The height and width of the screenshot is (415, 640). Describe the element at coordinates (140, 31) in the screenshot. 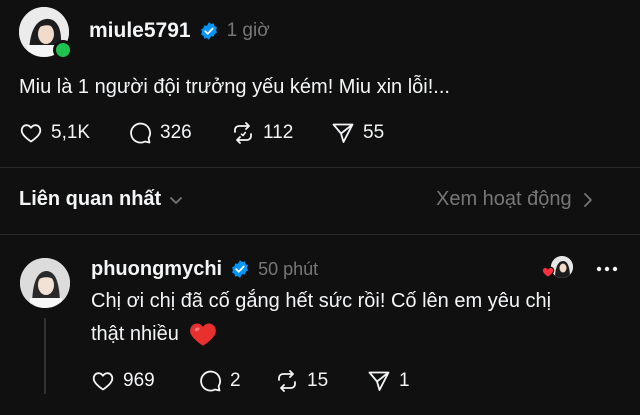

I see `post-username: miule5791` at that location.